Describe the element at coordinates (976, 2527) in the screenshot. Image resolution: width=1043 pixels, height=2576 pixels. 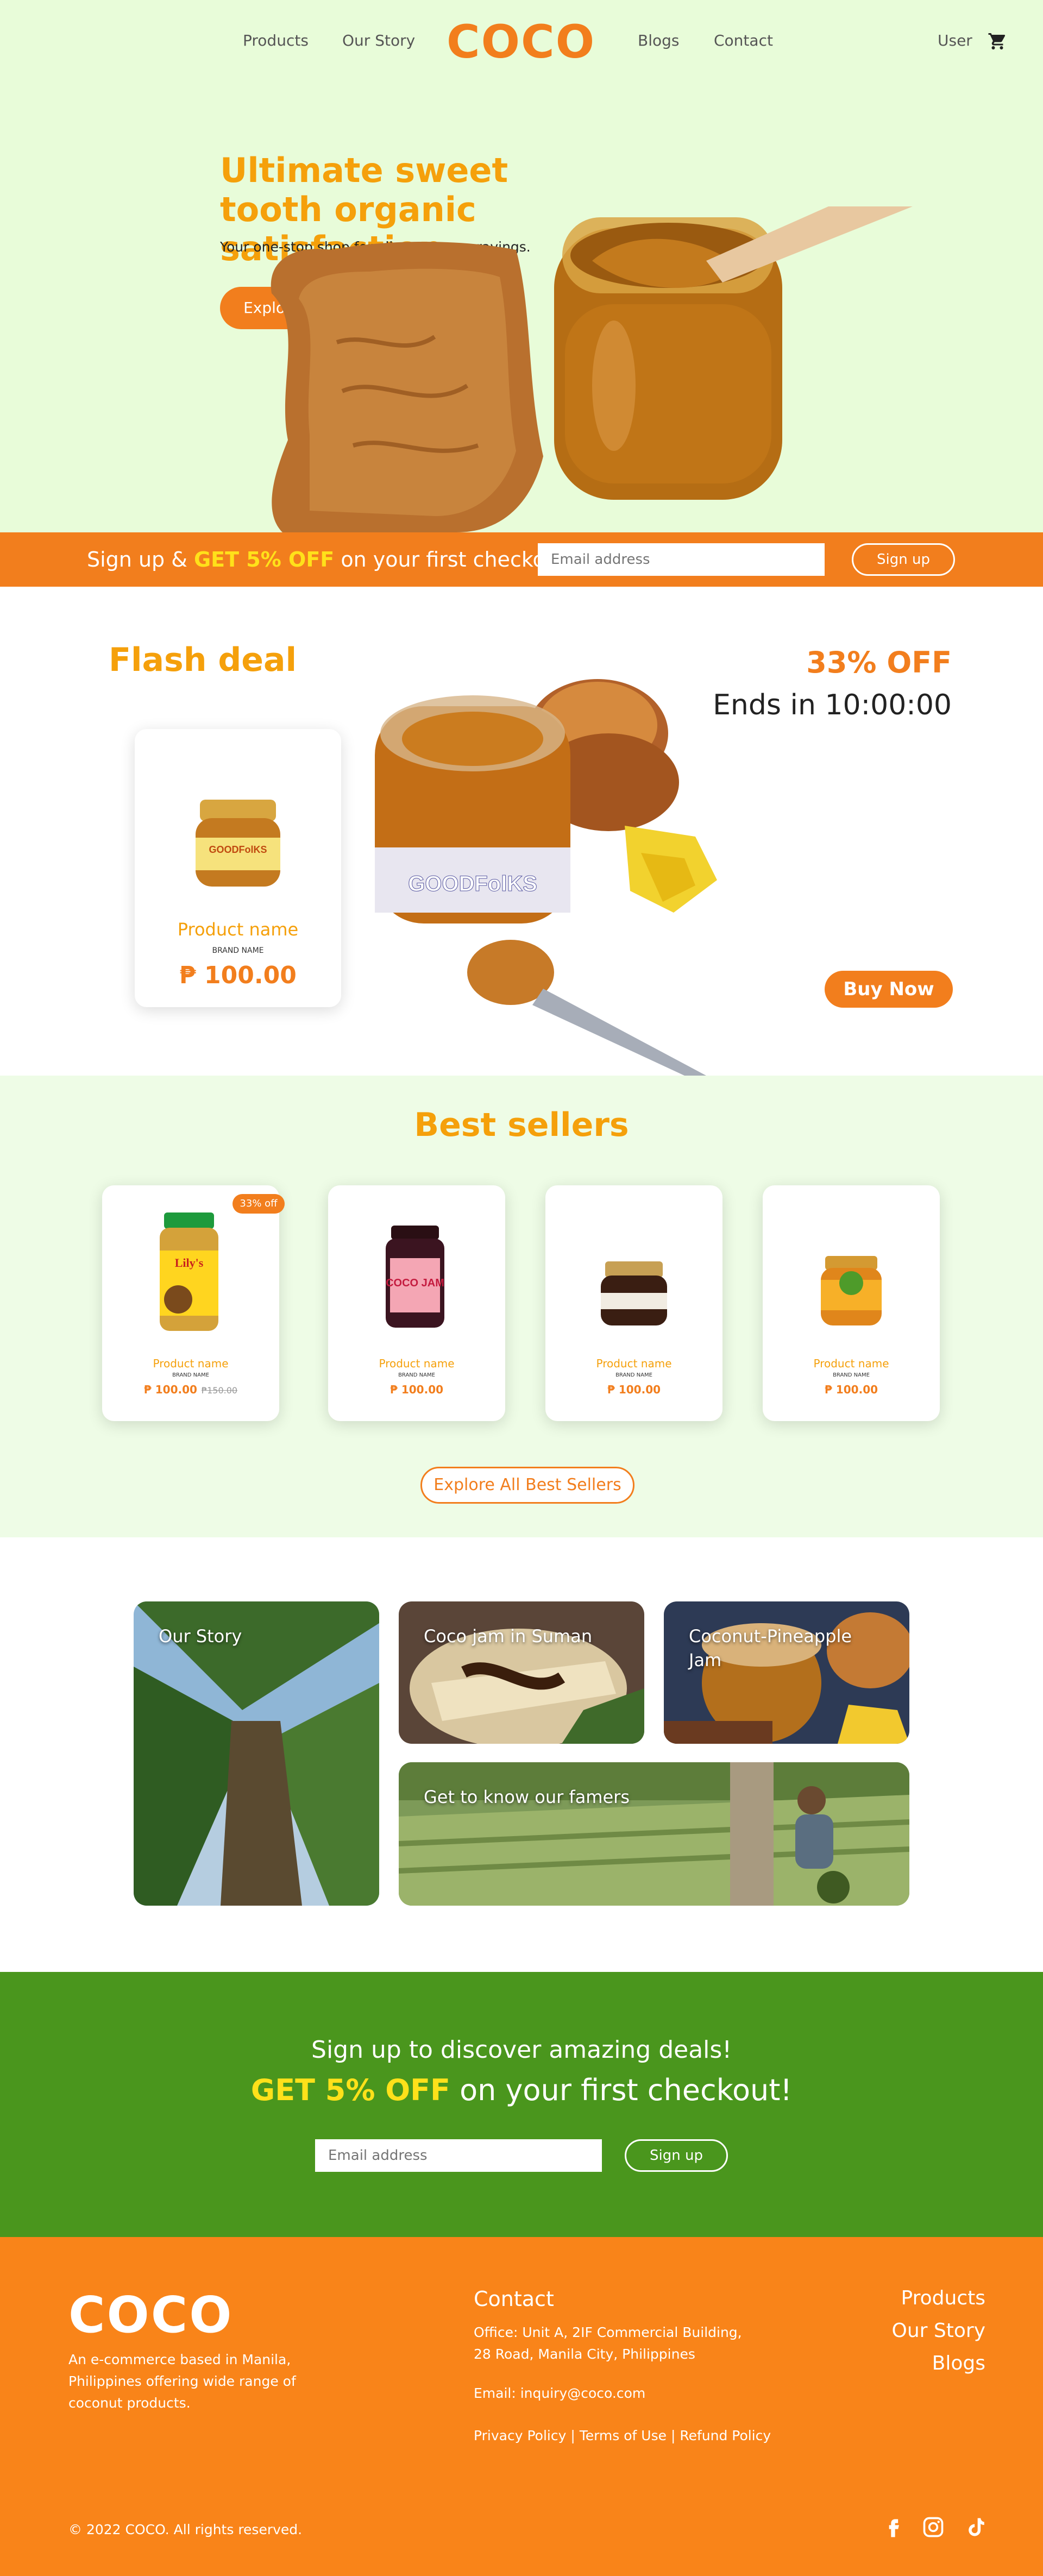
I see `tiktok-icon` at that location.